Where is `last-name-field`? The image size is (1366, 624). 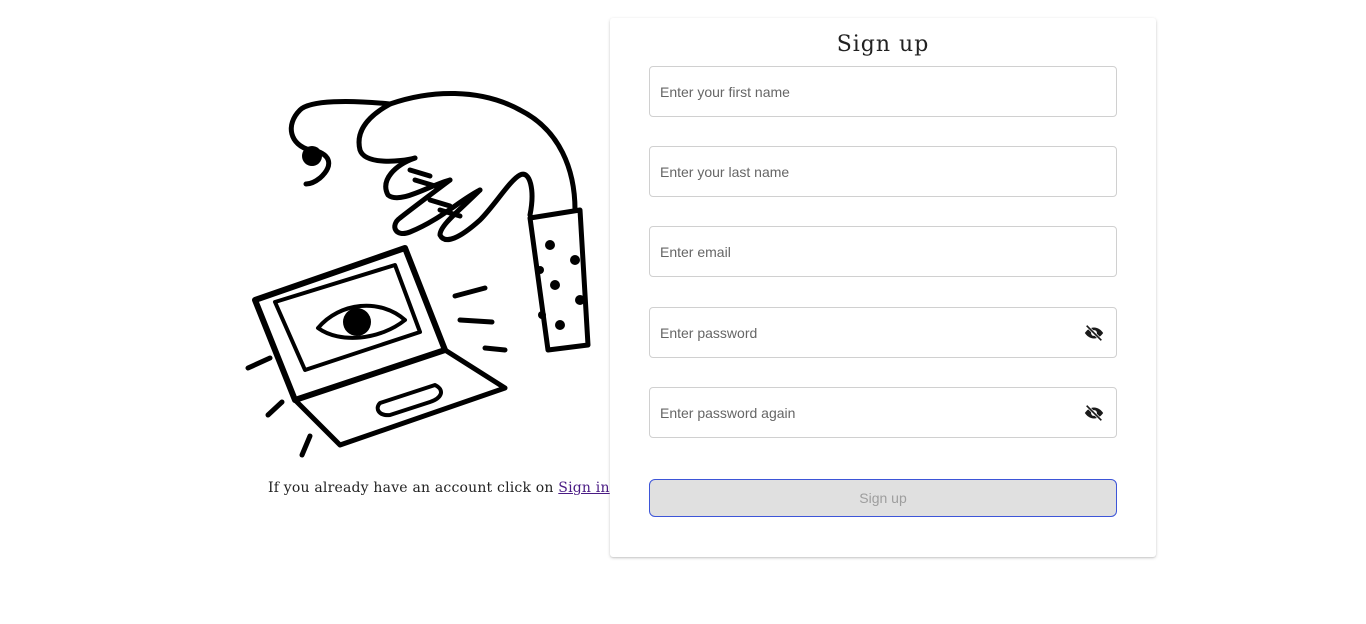 last-name-field is located at coordinates (883, 171).